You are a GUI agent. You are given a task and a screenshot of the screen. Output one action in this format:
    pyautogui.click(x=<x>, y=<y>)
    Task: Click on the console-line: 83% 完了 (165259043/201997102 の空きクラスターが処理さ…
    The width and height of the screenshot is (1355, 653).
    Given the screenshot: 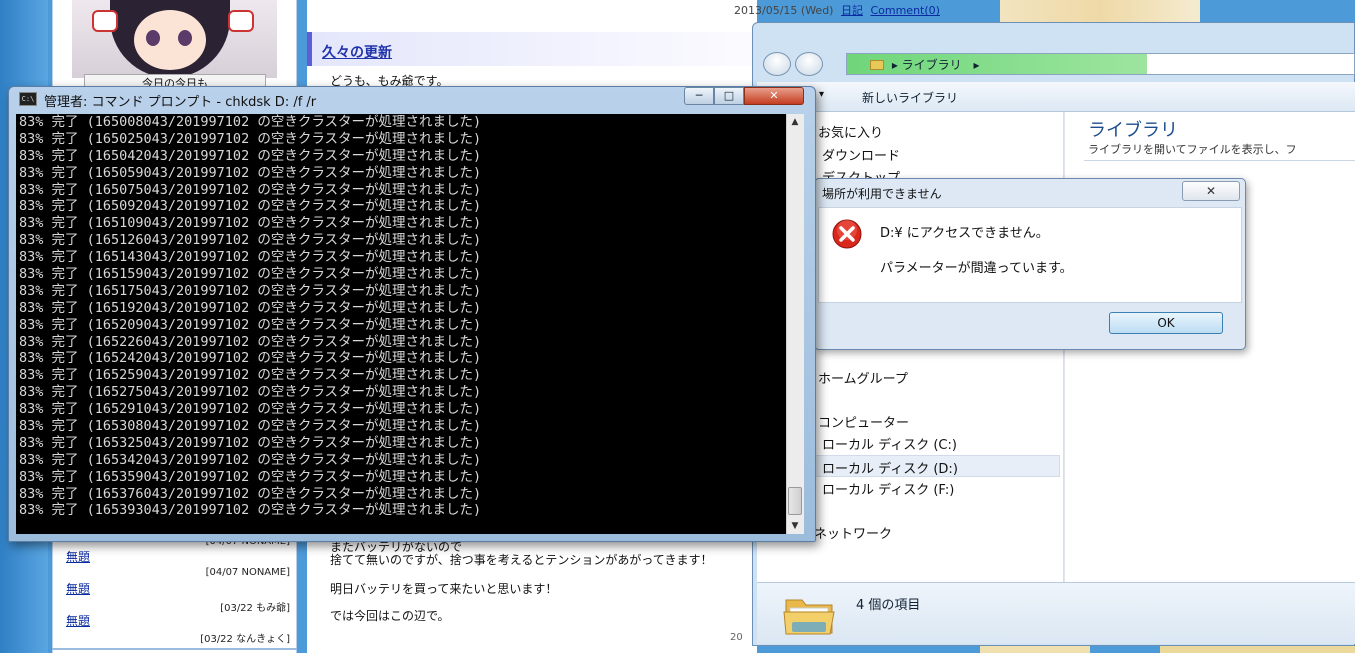 What is the action you would take?
    pyautogui.click(x=250, y=375)
    